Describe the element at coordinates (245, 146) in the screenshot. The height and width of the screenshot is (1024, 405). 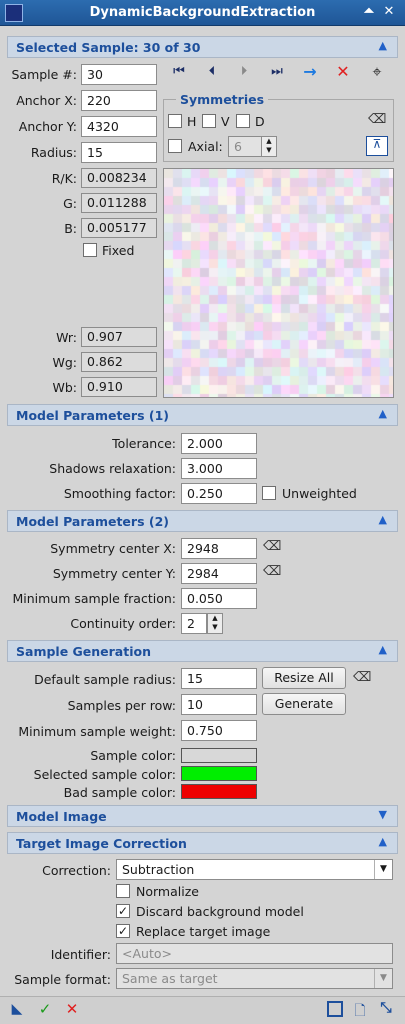
I see `axial-field: 6` at that location.